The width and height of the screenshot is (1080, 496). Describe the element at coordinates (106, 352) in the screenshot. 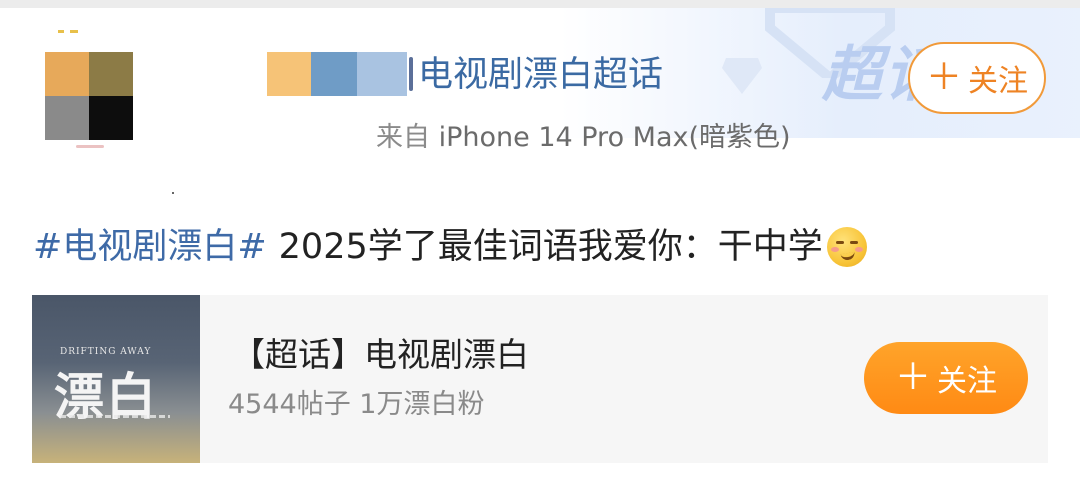

I see `poster-subtitle: DRIFTING AWAY` at that location.